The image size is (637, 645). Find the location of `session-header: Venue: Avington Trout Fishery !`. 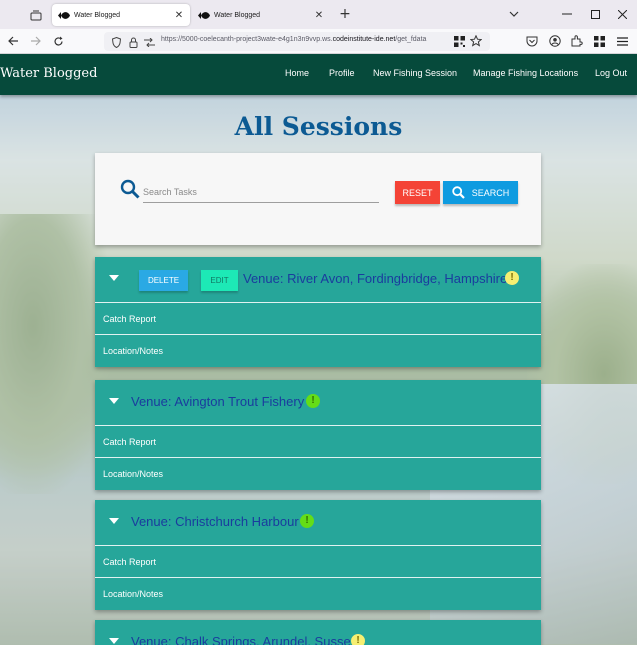

session-header: Venue: Avington Trout Fishery ! is located at coordinates (318, 403).